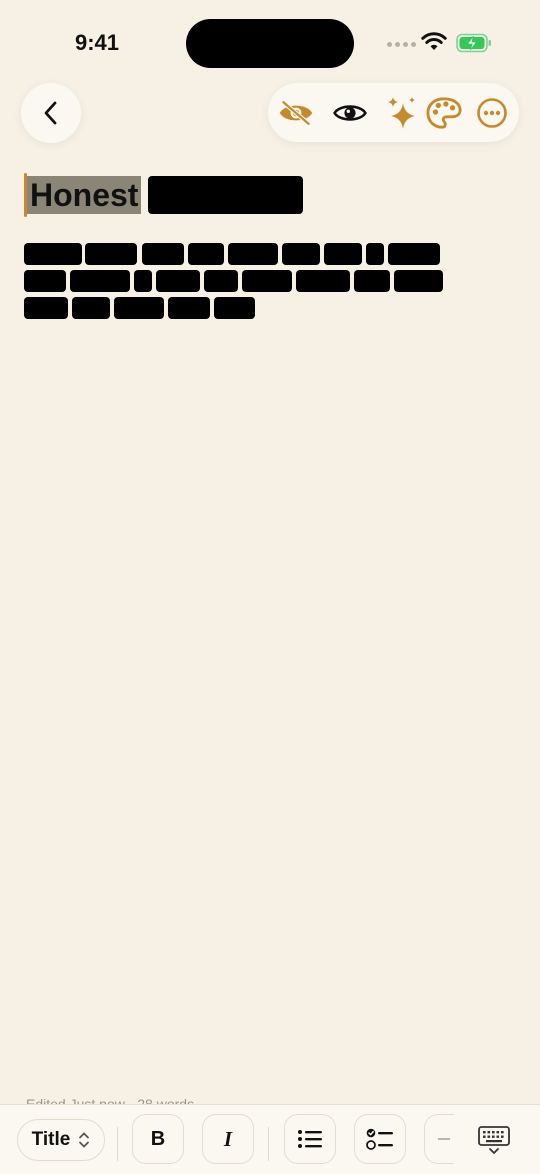 The width and height of the screenshot is (540, 1174). I want to click on text-style-label: Title, so click(51, 1139).